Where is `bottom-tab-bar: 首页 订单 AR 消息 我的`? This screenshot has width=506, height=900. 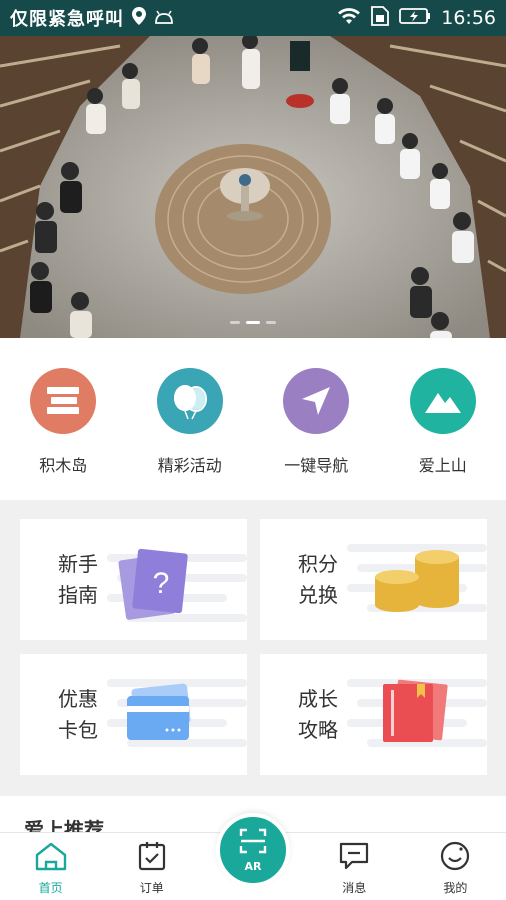 bottom-tab-bar: 首页 订单 AR 消息 我的 is located at coordinates (253, 856).